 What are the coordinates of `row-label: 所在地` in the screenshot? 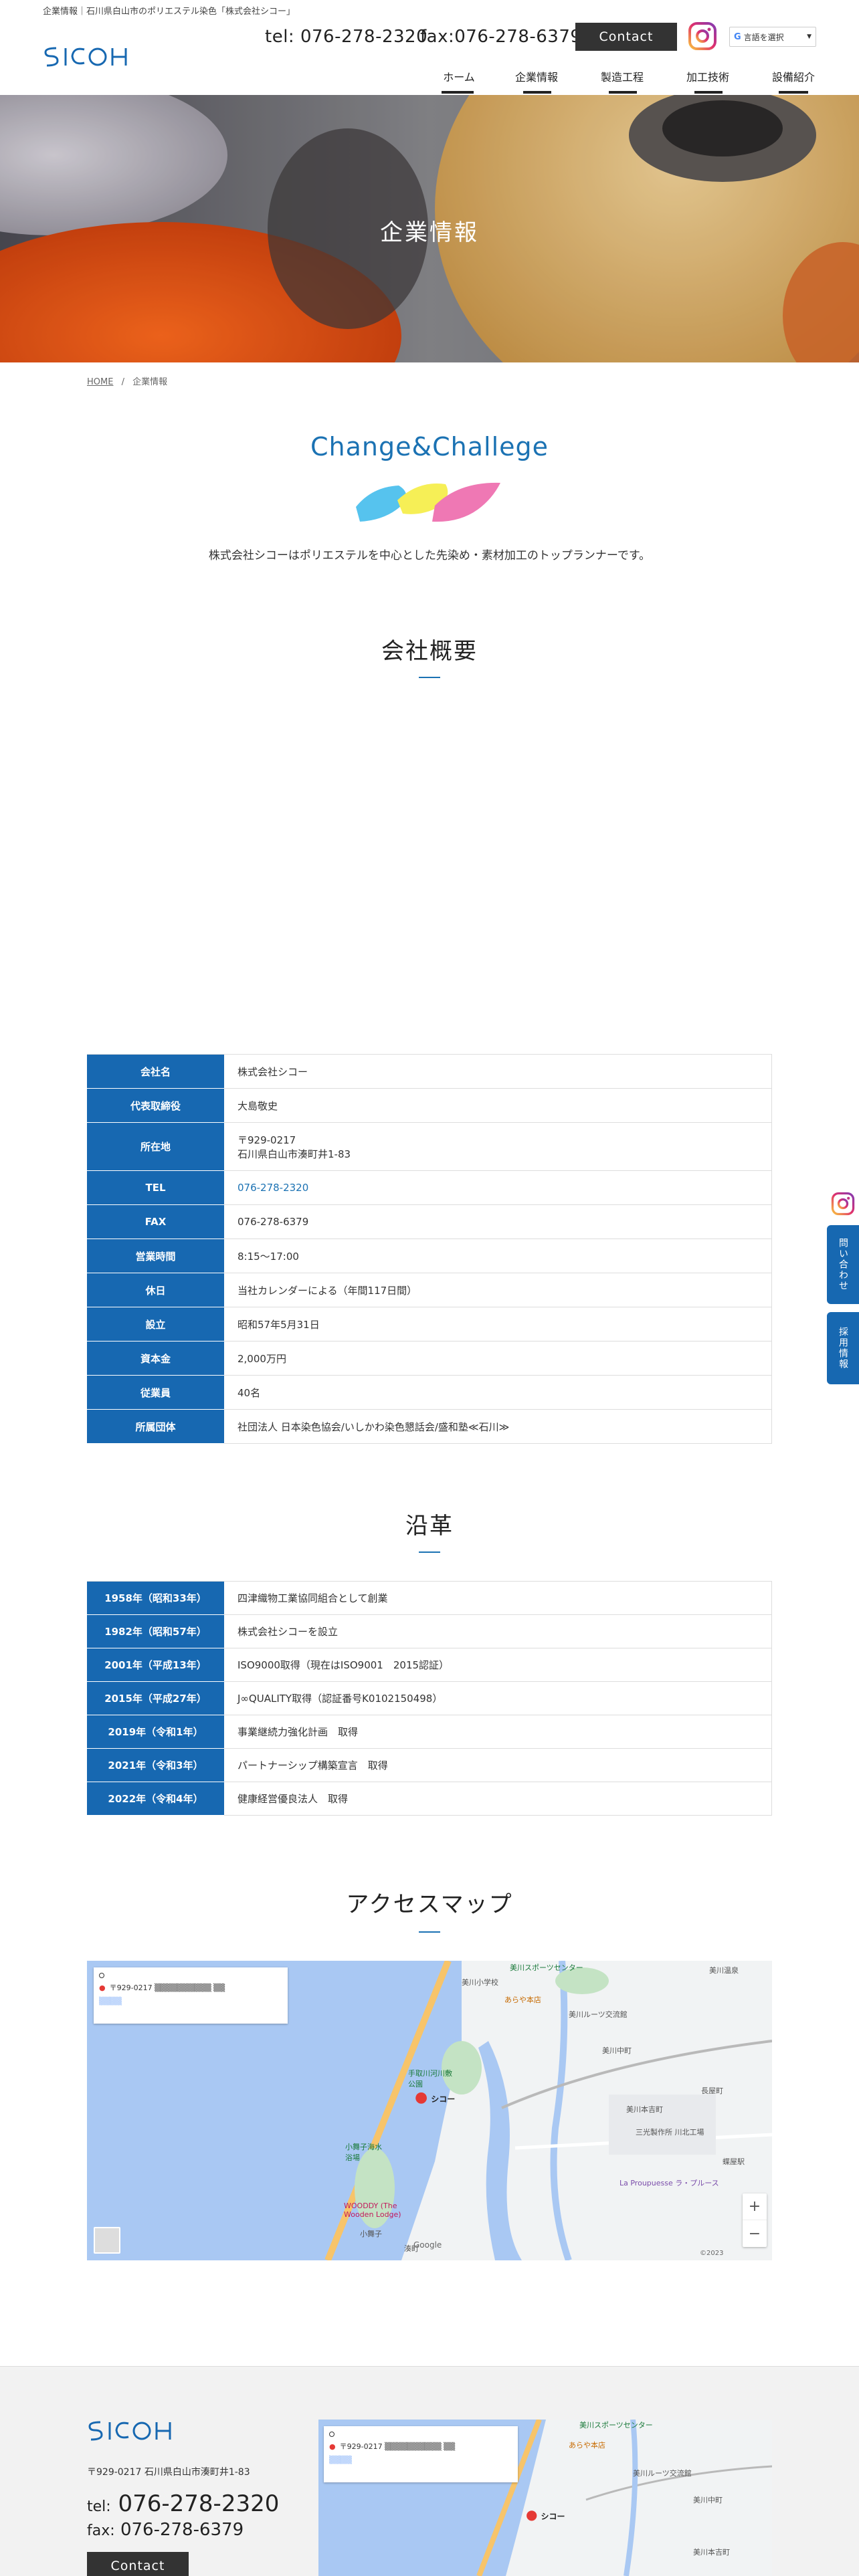 It's located at (155, 1146).